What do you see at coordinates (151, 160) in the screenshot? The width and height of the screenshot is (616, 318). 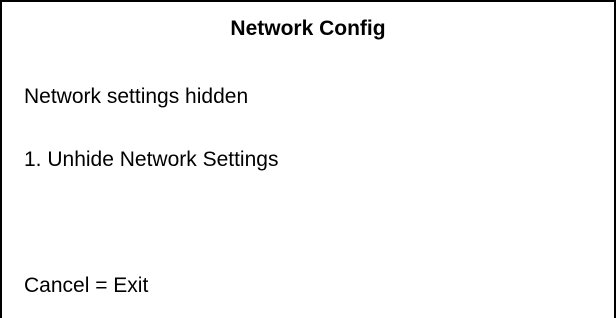 I see `menu-option-unhide-network-settings: 1. Unhide Network Settings` at bounding box center [151, 160].